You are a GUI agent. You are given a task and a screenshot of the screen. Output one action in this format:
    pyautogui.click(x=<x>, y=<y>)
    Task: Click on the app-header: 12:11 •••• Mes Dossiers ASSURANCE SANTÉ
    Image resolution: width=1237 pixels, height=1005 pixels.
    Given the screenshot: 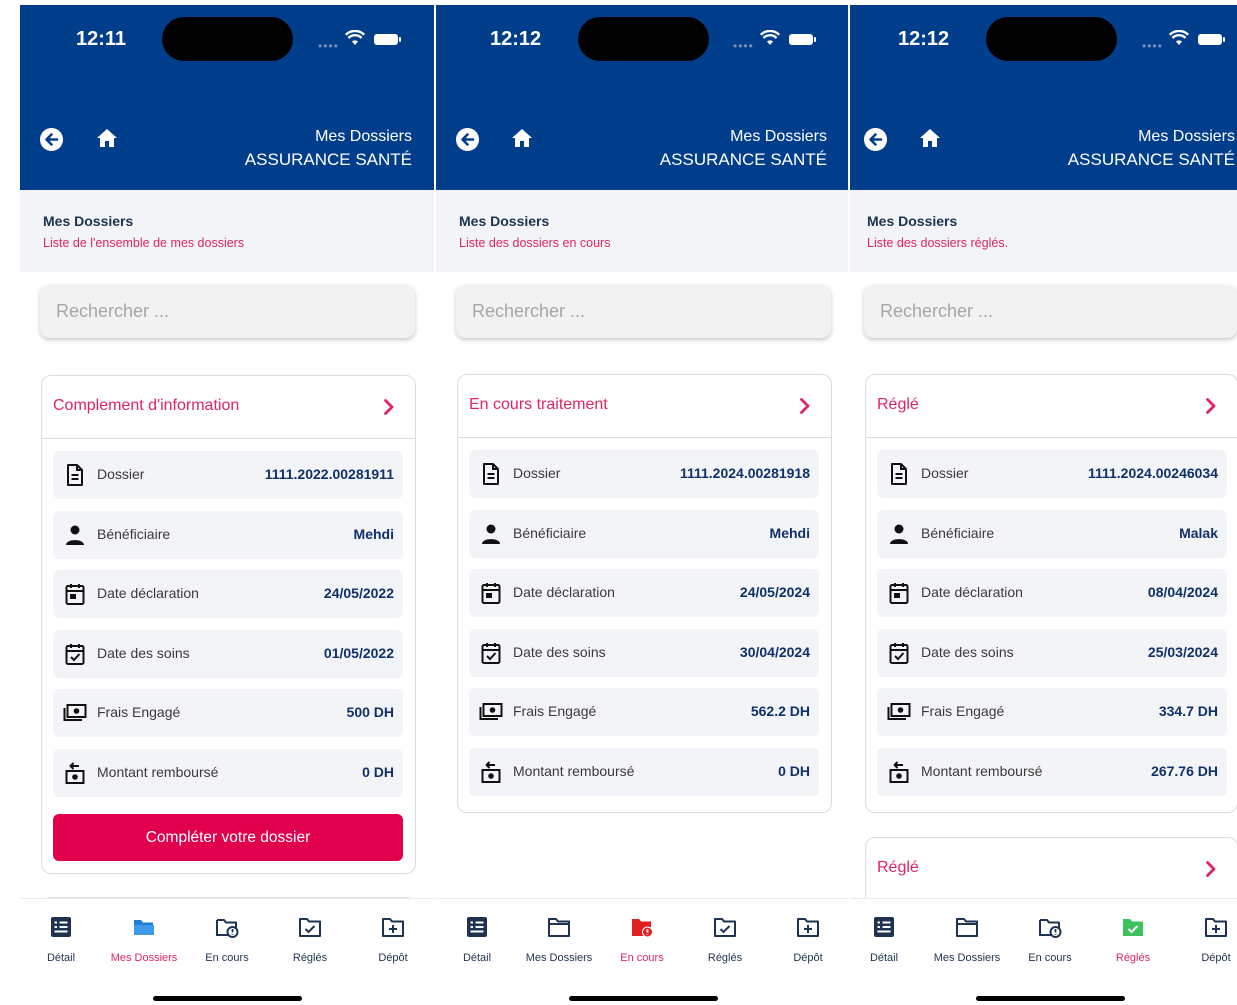 What is the action you would take?
    pyautogui.click(x=227, y=97)
    